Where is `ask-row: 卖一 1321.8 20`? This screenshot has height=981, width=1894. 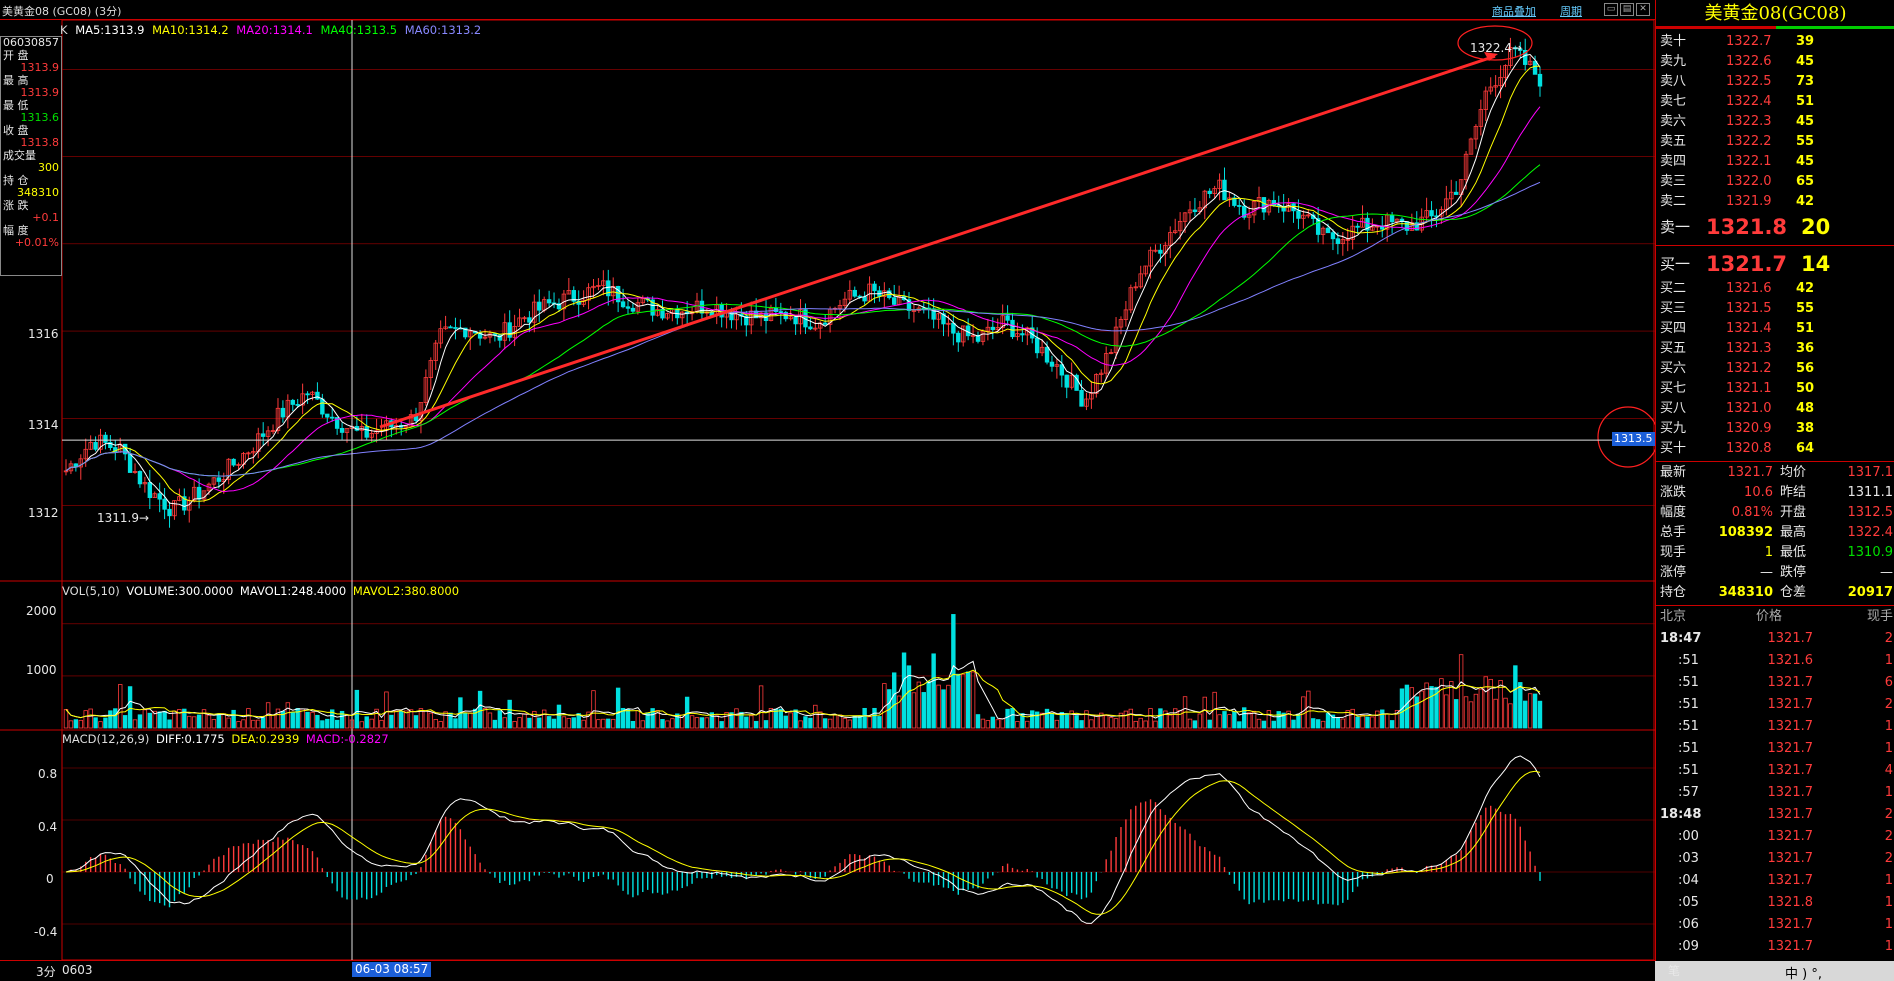 ask-row: 卖一 1321.8 20 is located at coordinates (1775, 227).